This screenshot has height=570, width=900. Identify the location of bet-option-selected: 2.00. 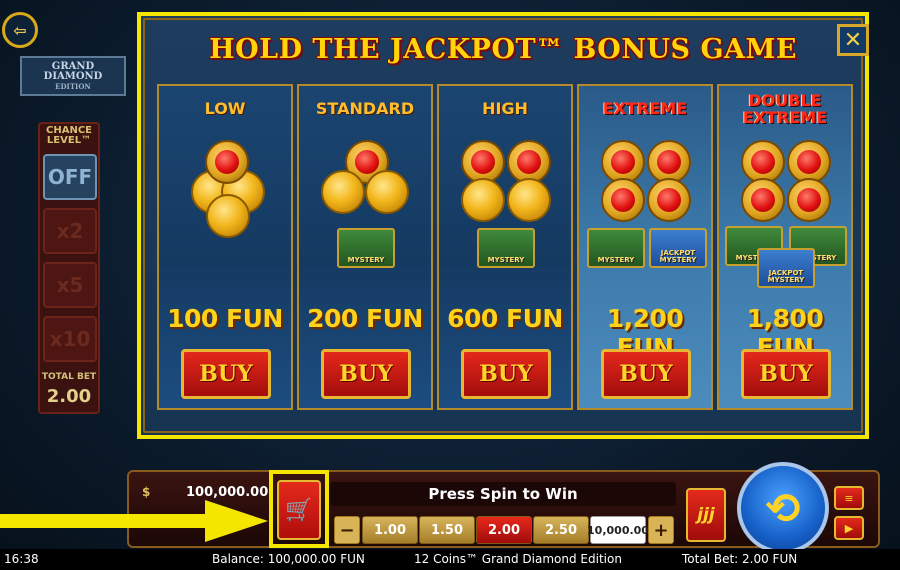
(504, 530).